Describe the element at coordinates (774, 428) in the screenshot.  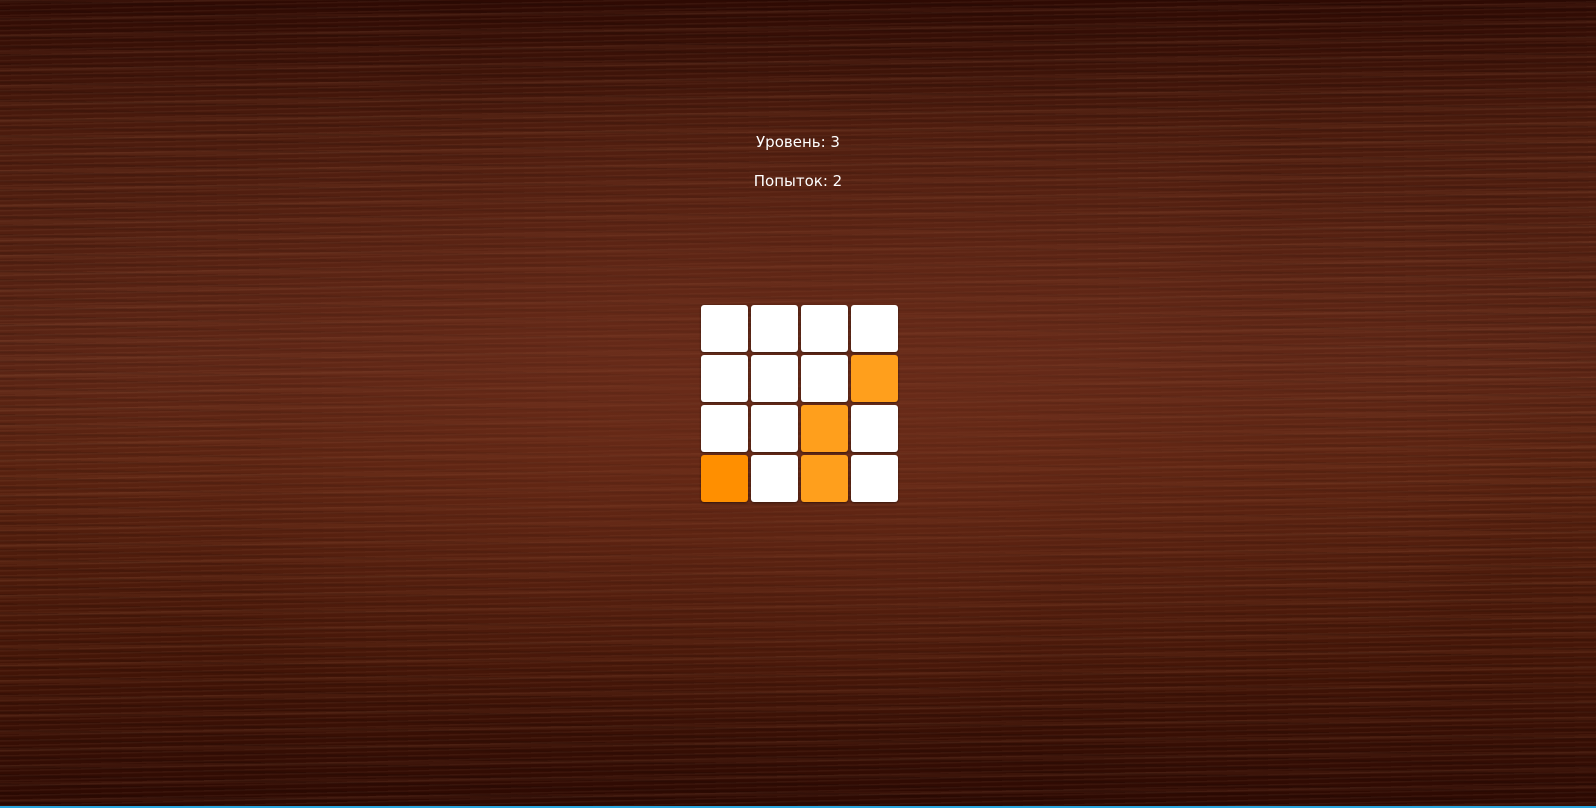
I see `board-cell-r3-c2` at that location.